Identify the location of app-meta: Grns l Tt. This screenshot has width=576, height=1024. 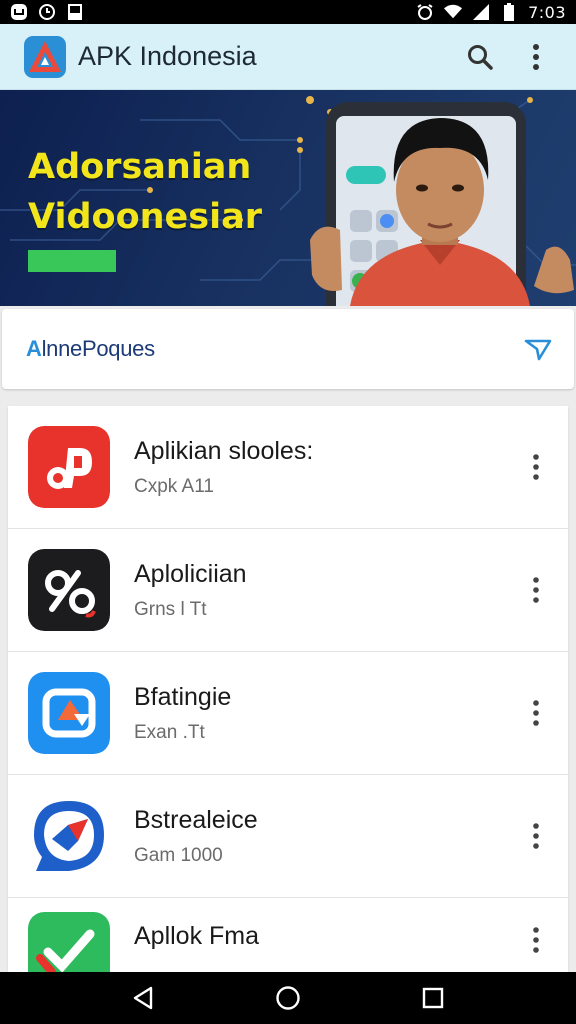
(170, 609).